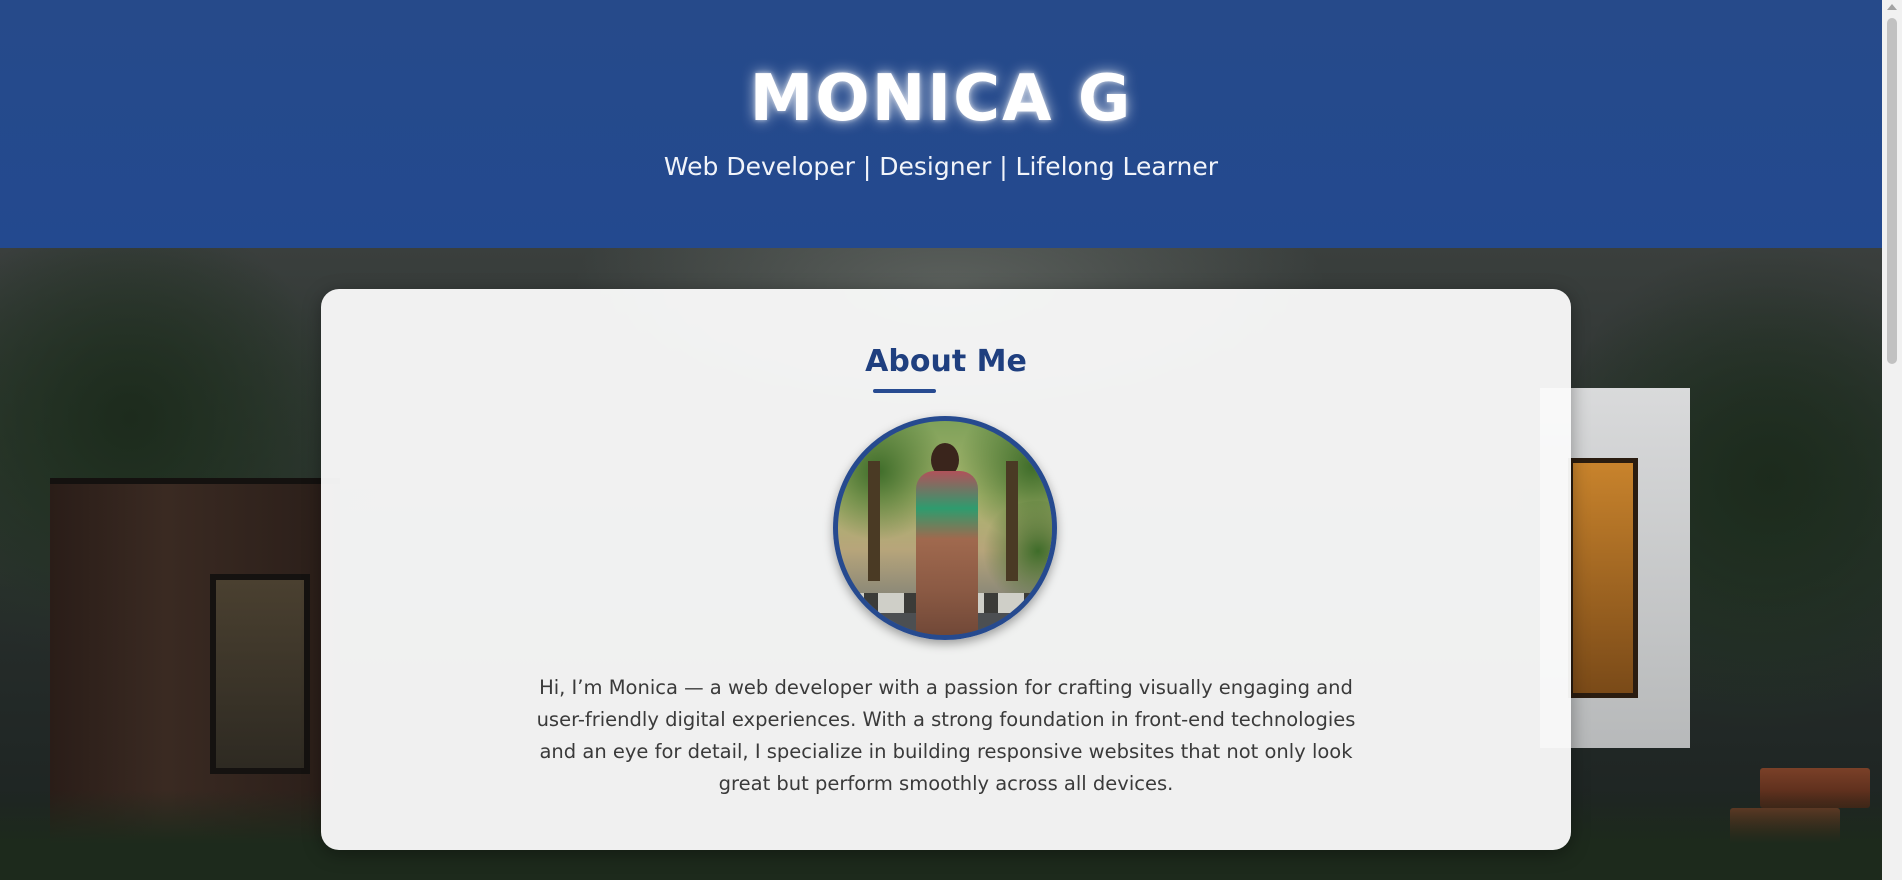 The width and height of the screenshot is (1902, 880). What do you see at coordinates (1892, 440) in the screenshot?
I see `page-scrollbar` at bounding box center [1892, 440].